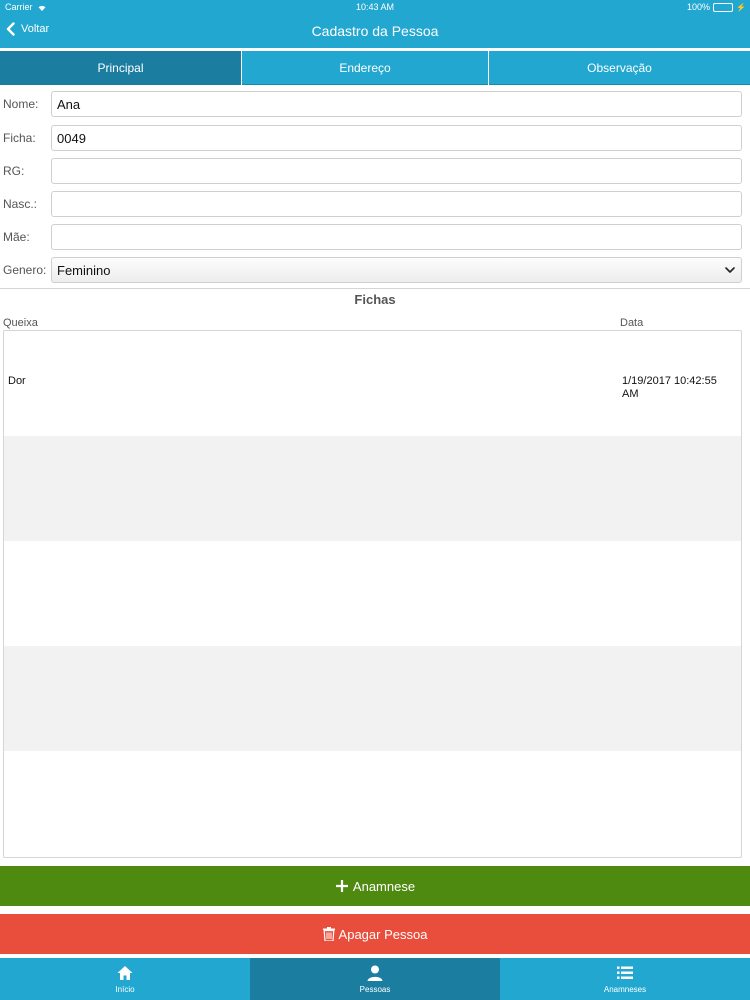 Image resolution: width=750 pixels, height=1000 pixels. What do you see at coordinates (625, 989) in the screenshot?
I see `tabbar-label-anamneses: Anamneses` at bounding box center [625, 989].